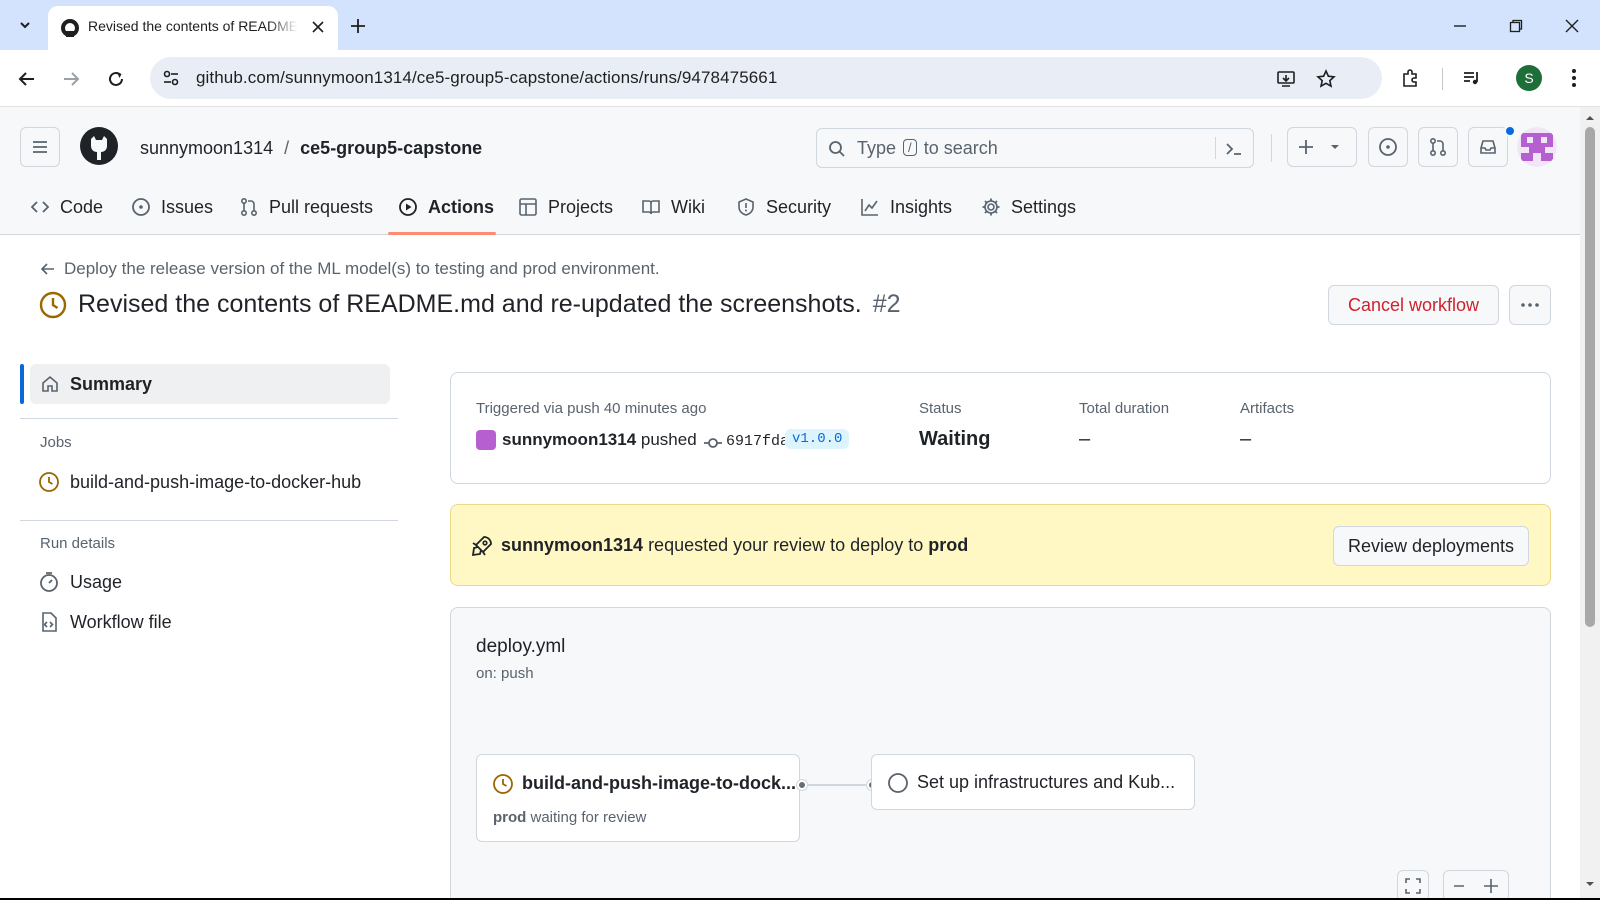 The width and height of the screenshot is (1600, 900). What do you see at coordinates (172, 207) in the screenshot?
I see `tab-issues: Issues` at bounding box center [172, 207].